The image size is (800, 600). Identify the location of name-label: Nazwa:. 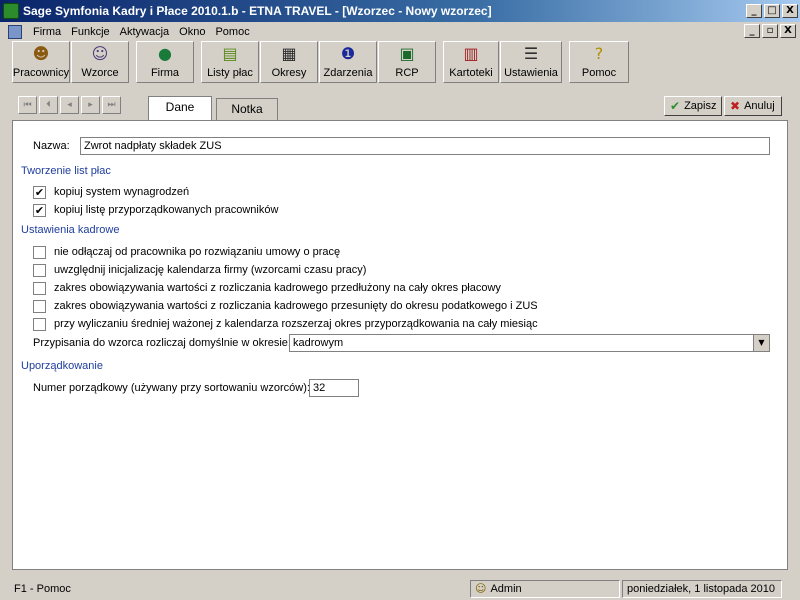
(51, 146).